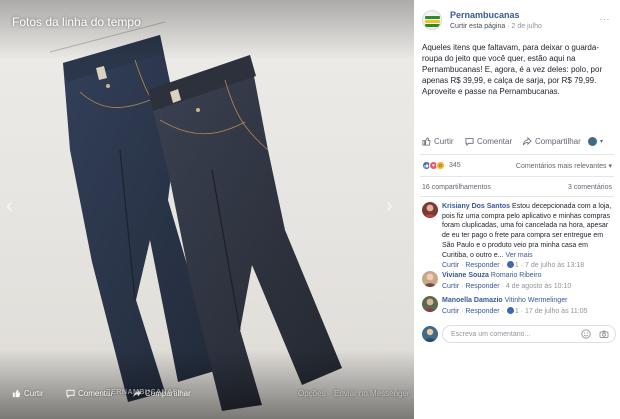 The height and width of the screenshot is (419, 620). What do you see at coordinates (372, 393) in the screenshot?
I see `send-in-messenger-button: Enviar no Messenger` at bounding box center [372, 393].